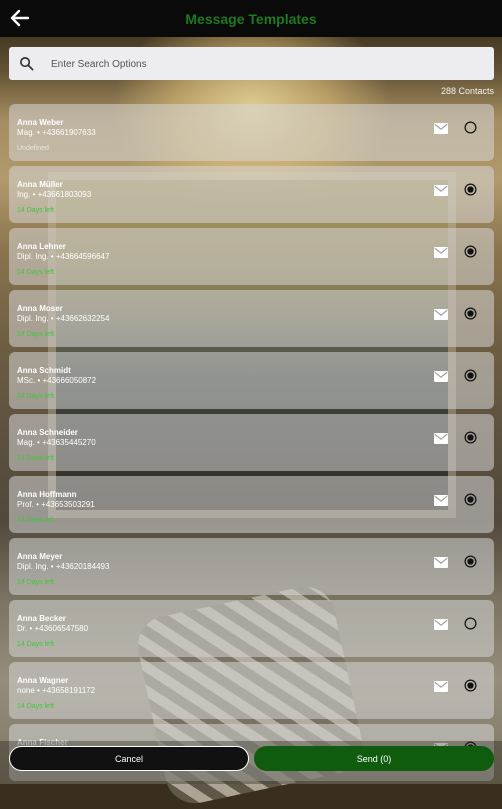  What do you see at coordinates (467, 91) in the screenshot?
I see `contacts-count: 288 Contacts` at bounding box center [467, 91].